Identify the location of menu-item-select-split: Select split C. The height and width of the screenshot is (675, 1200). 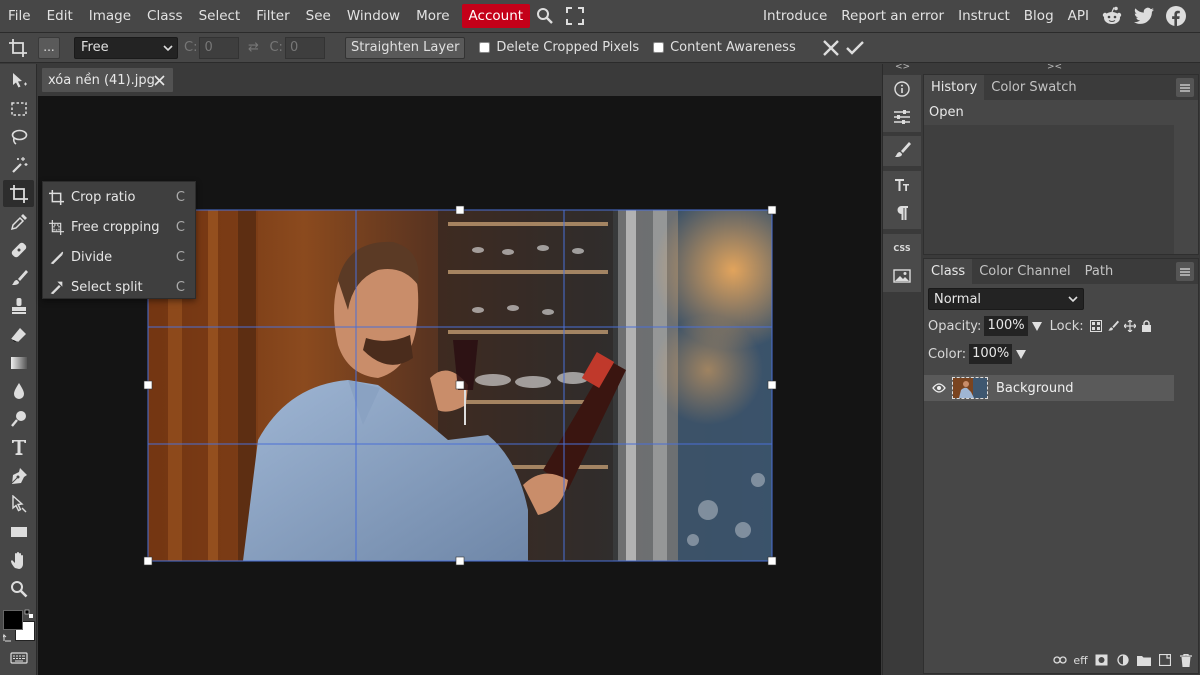
(119, 287).